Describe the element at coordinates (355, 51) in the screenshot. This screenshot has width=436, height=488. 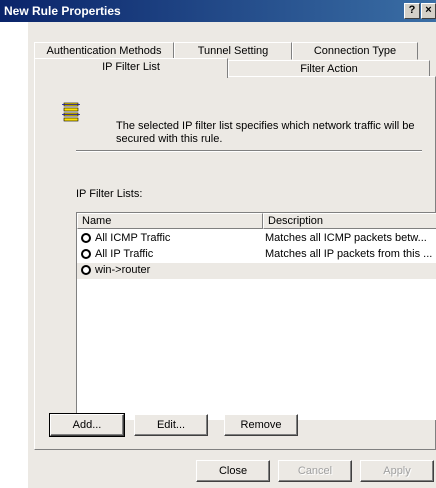
I see `tab-connection-type: Connection Type` at that location.